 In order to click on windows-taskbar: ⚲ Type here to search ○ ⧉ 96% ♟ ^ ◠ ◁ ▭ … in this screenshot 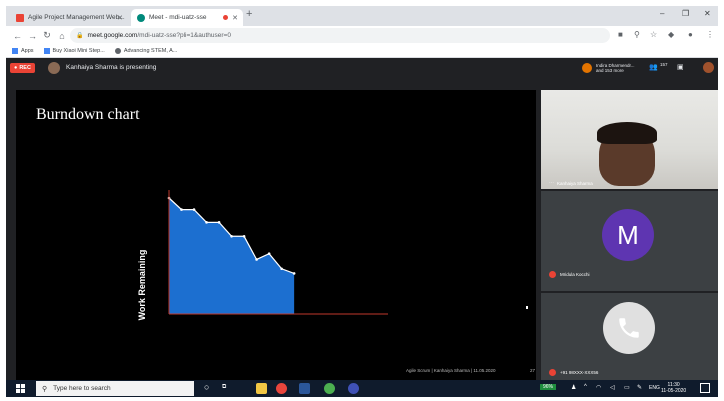, I will do `click(362, 388)`.